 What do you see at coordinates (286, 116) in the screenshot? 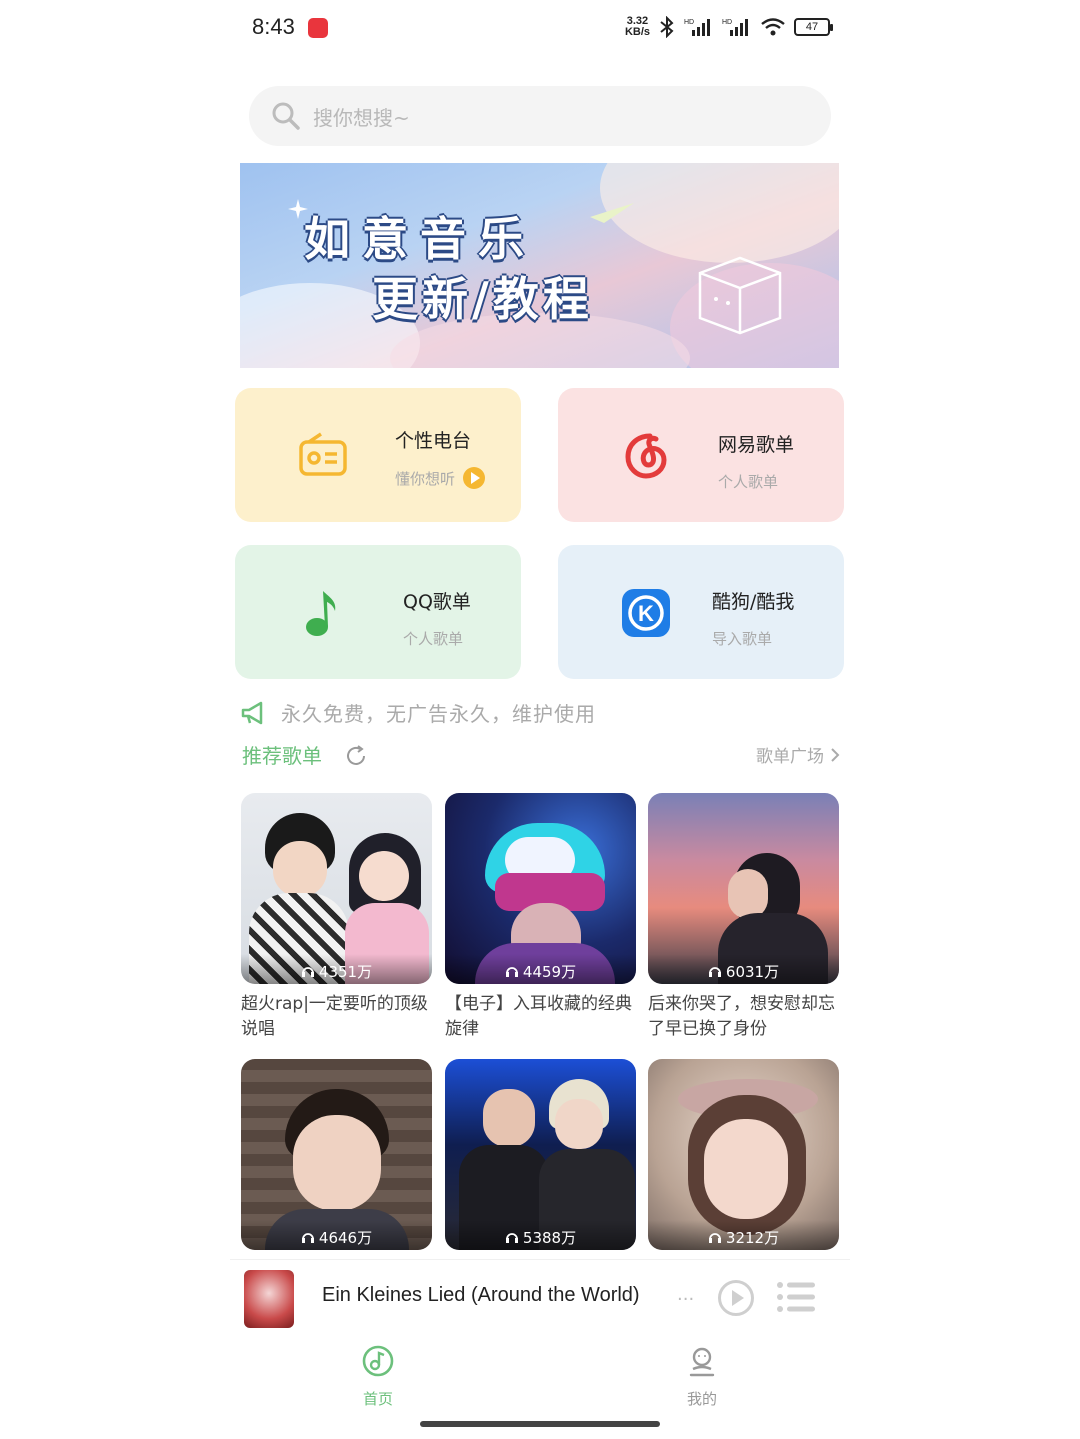
I see `search-icon` at bounding box center [286, 116].